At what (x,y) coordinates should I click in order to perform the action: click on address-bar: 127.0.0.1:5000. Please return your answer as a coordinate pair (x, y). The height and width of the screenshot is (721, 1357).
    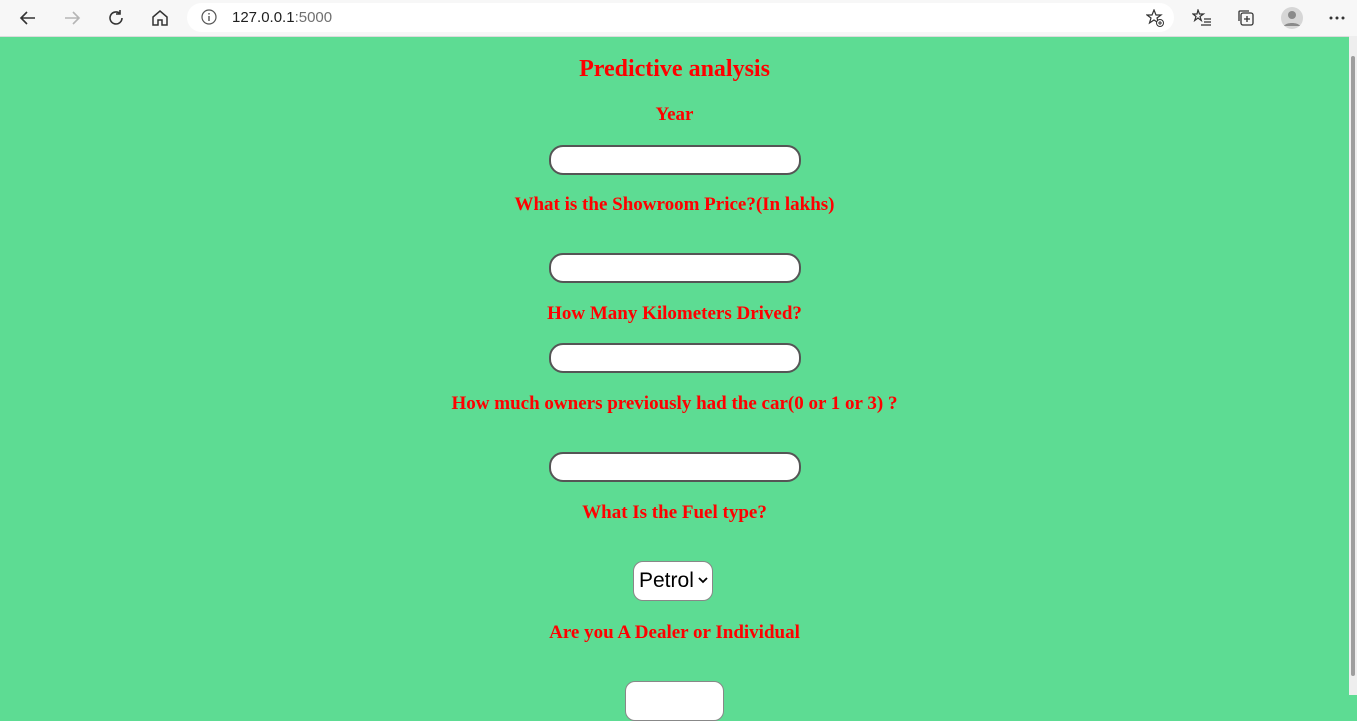
    Looking at the image, I should click on (680, 17).